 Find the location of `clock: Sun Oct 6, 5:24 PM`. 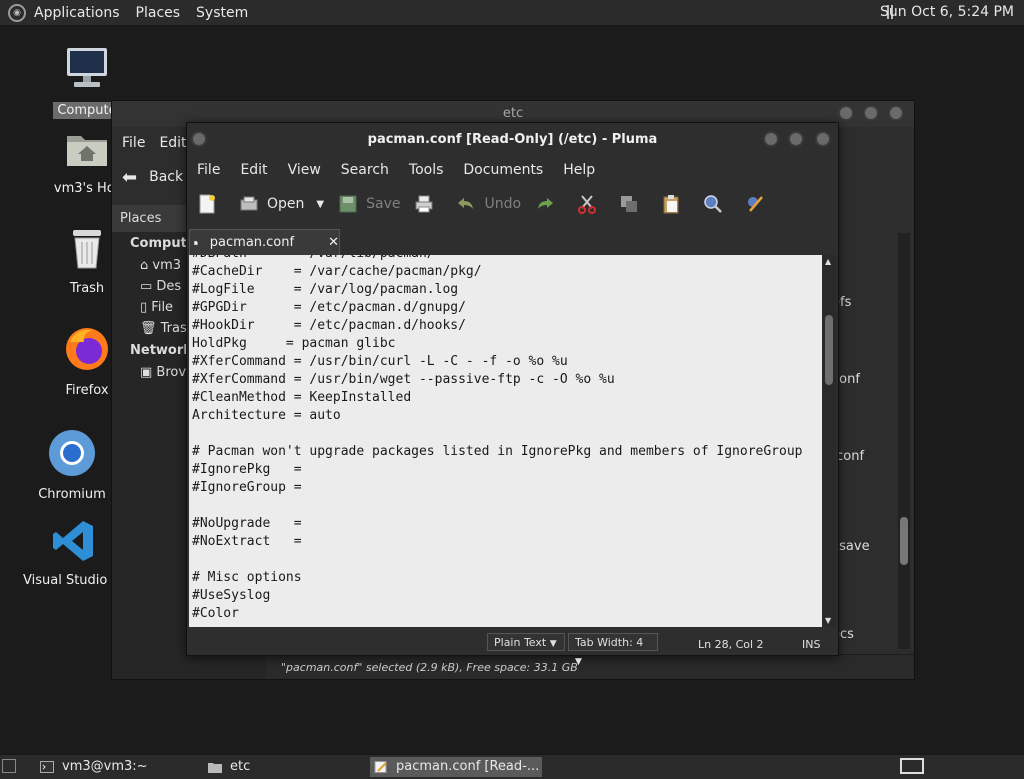

clock: Sun Oct 6, 5:24 PM is located at coordinates (947, 12).